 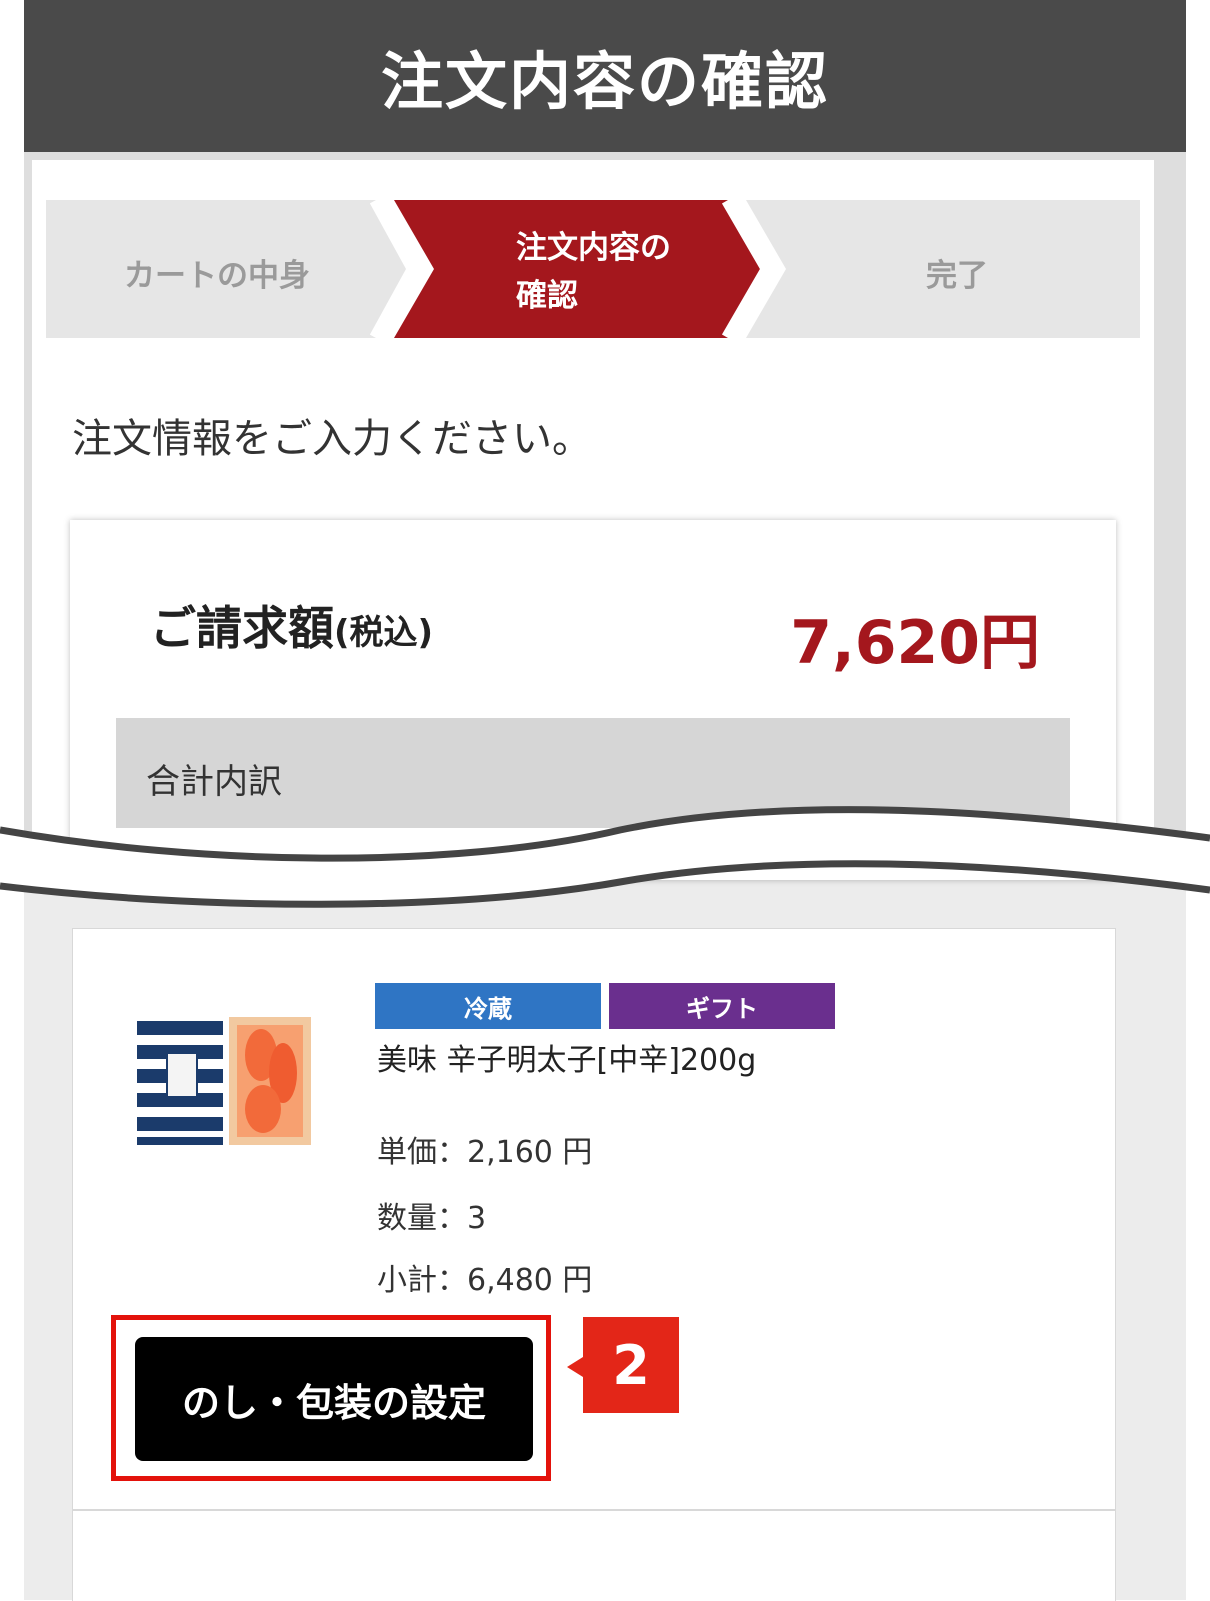 I want to click on unit-price: 単価：2,160 円, so click(x=485, y=1152).